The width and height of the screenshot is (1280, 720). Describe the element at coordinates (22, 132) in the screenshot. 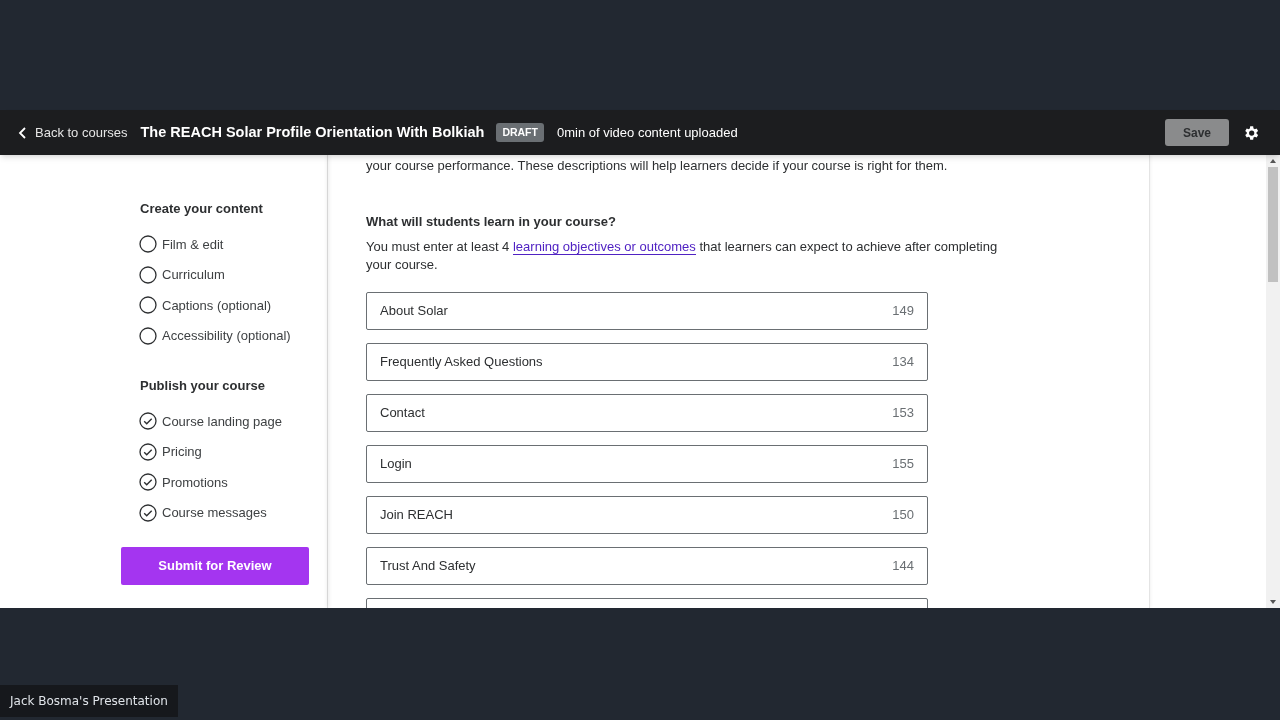

I see `chevron-left-icon` at that location.